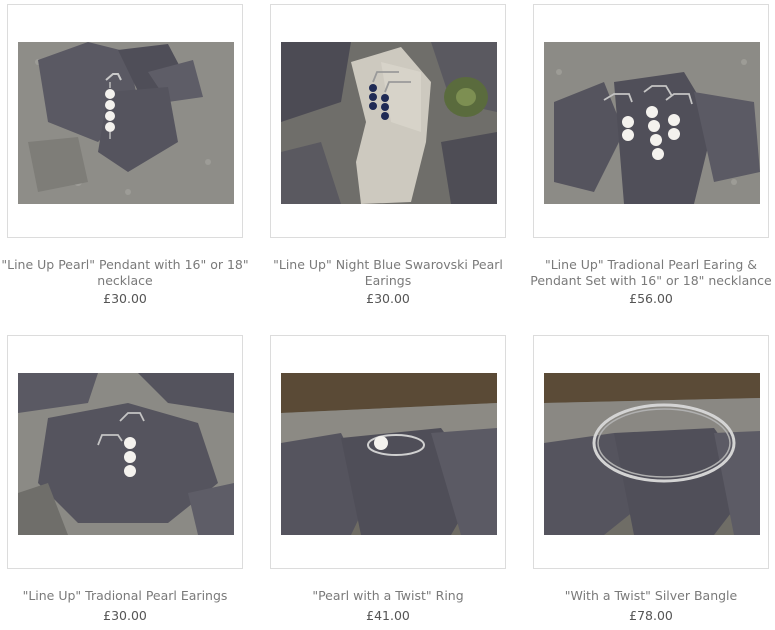  I want to click on pearl-earrings-image, so click(126, 454).